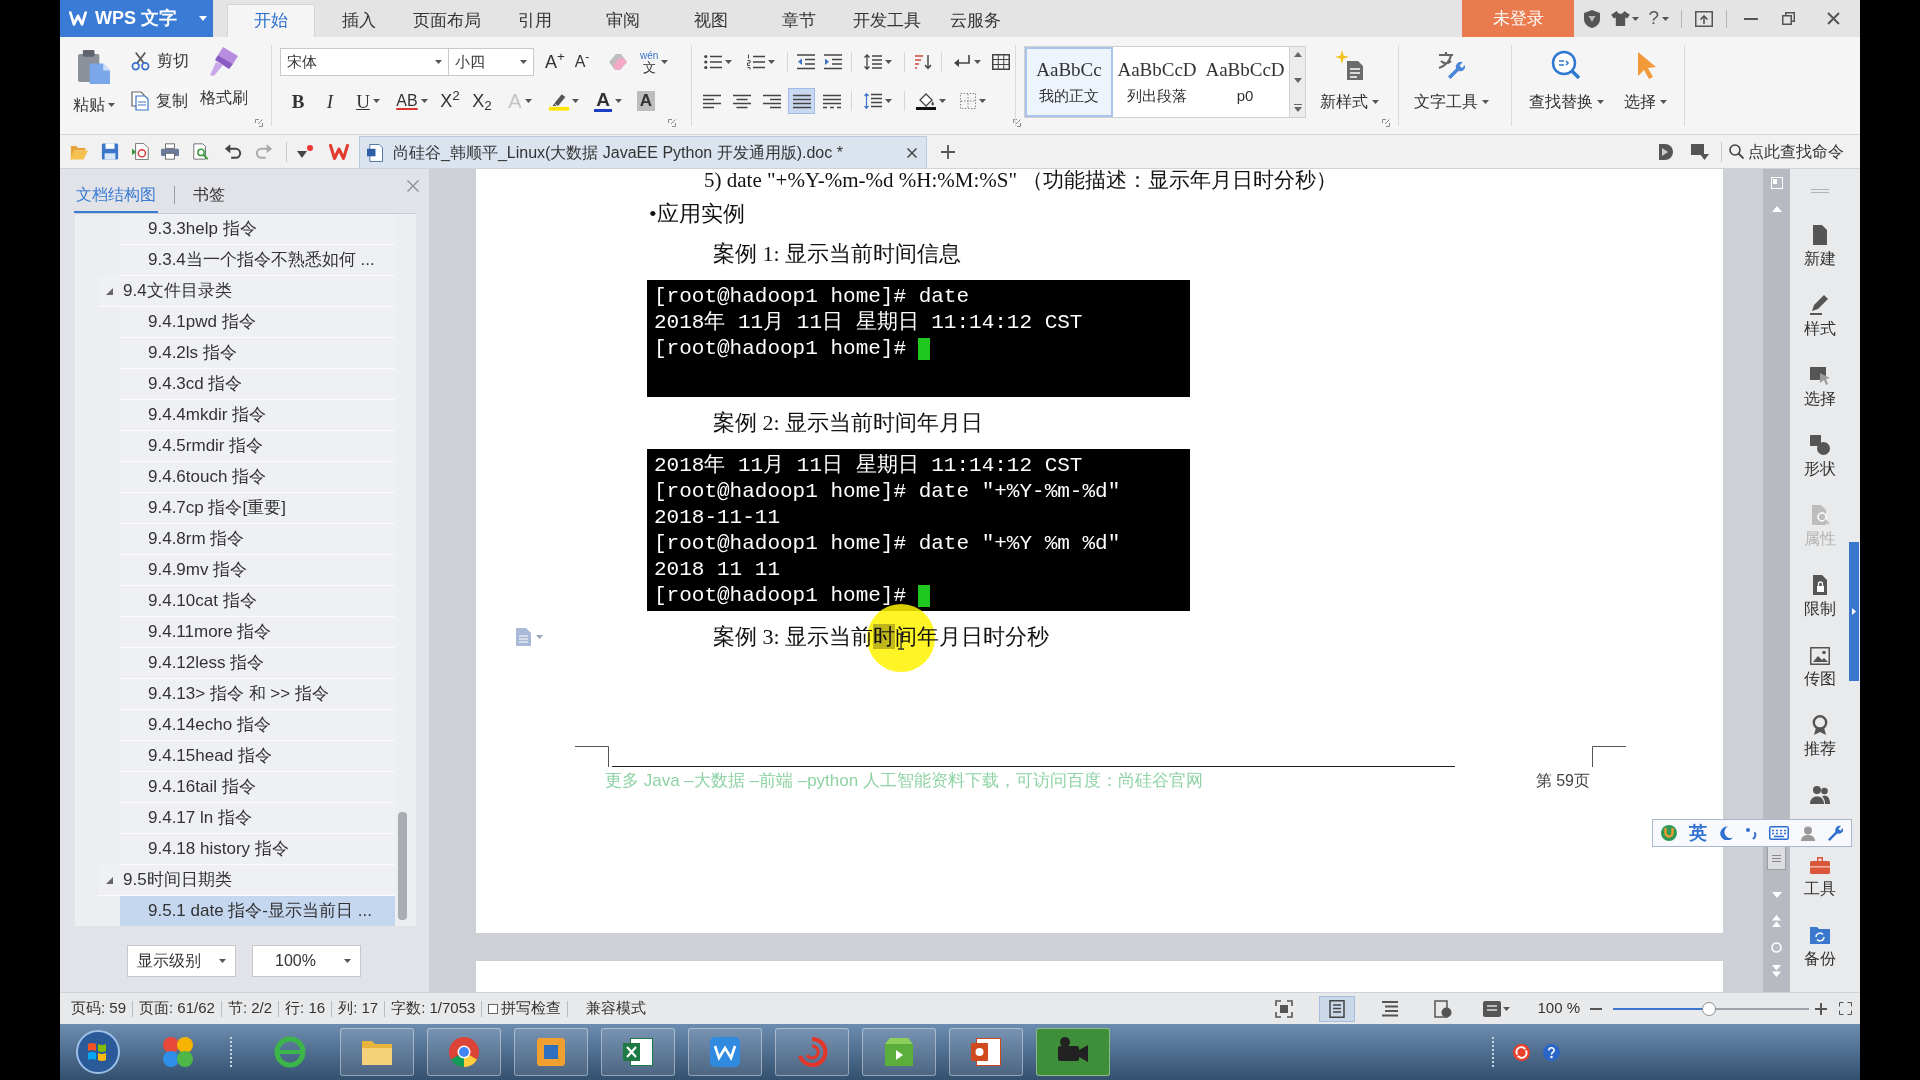 Image resolution: width=1920 pixels, height=1080 pixels. I want to click on print-preview-icon, so click(201, 151).